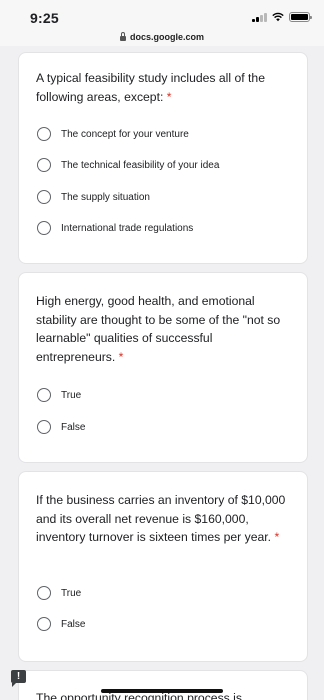 Image resolution: width=324 pixels, height=700 pixels. I want to click on status-time: 9:25, so click(44, 18).